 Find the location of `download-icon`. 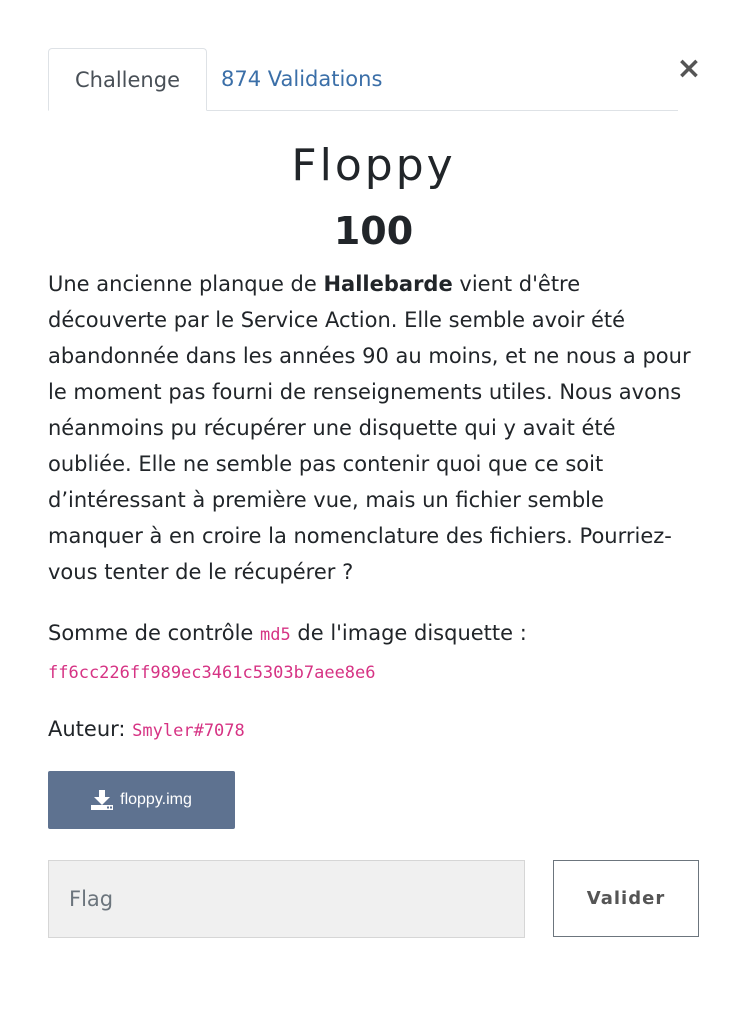

download-icon is located at coordinates (102, 800).